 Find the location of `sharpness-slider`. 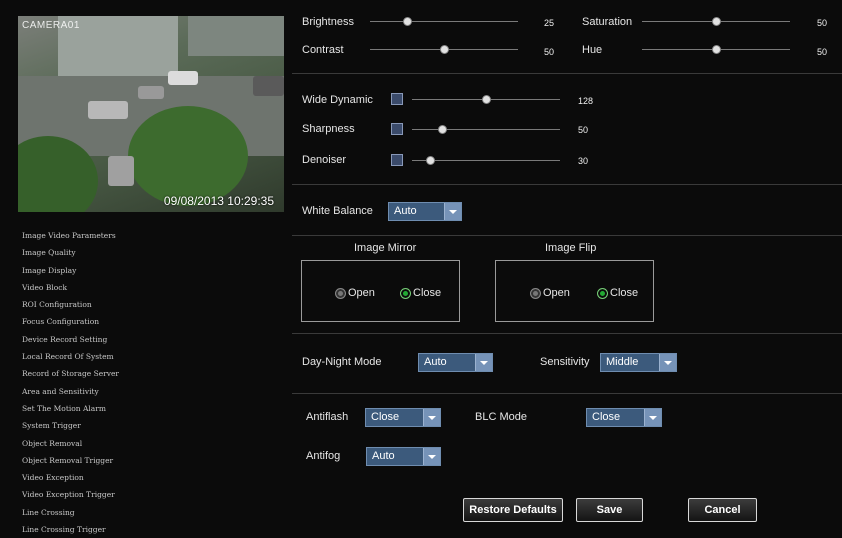

sharpness-slider is located at coordinates (486, 129).